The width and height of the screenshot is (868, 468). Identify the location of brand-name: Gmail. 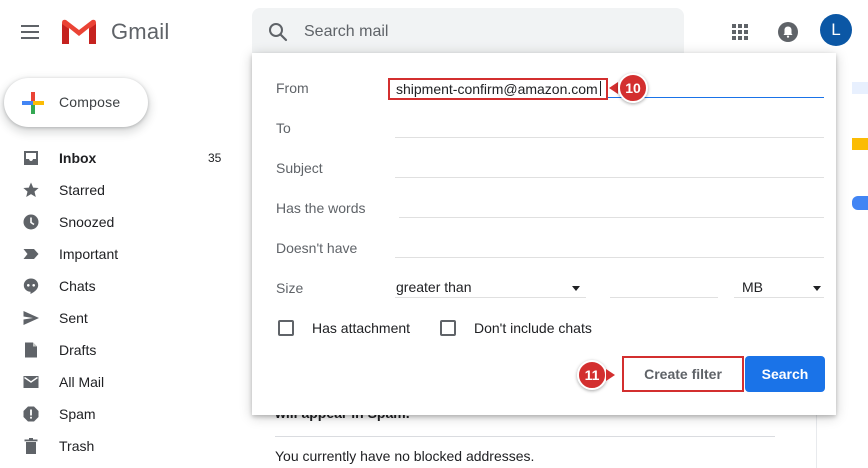
(140, 31).